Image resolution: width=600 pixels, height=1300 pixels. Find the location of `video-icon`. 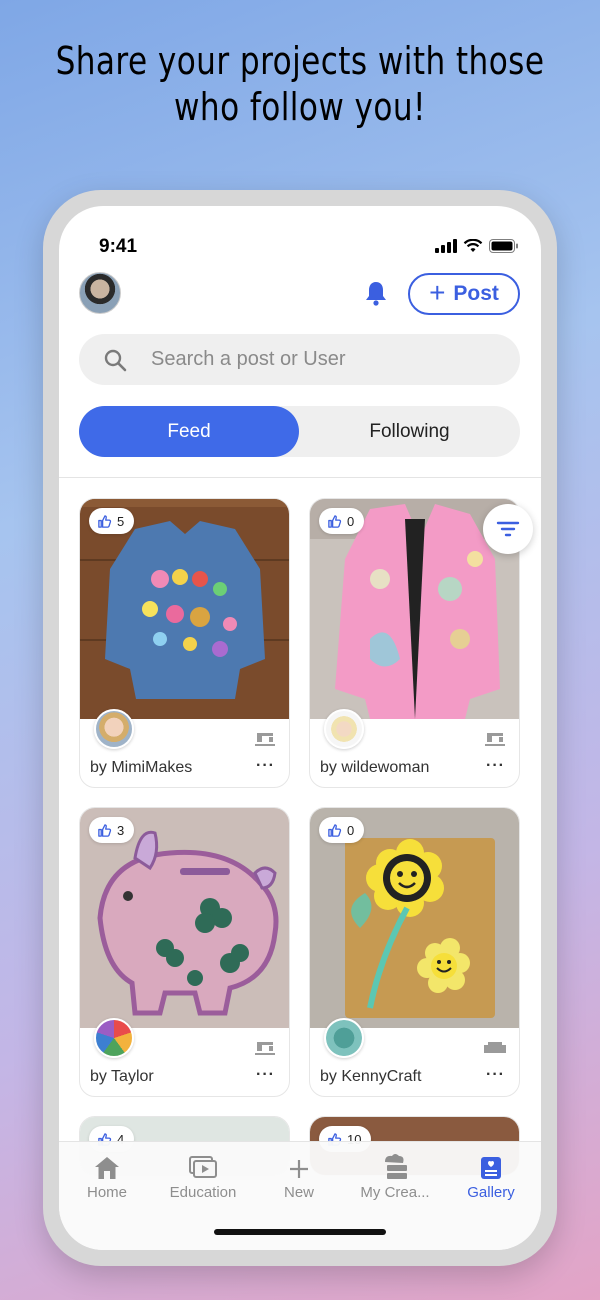

video-icon is located at coordinates (203, 1167).